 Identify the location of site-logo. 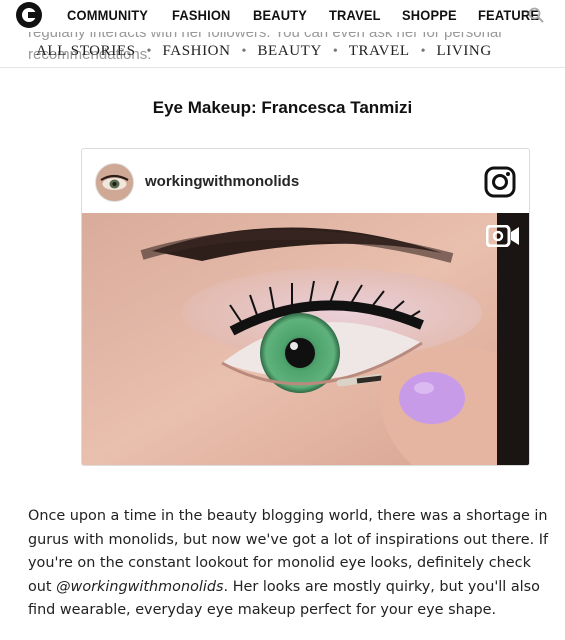
(29, 15).